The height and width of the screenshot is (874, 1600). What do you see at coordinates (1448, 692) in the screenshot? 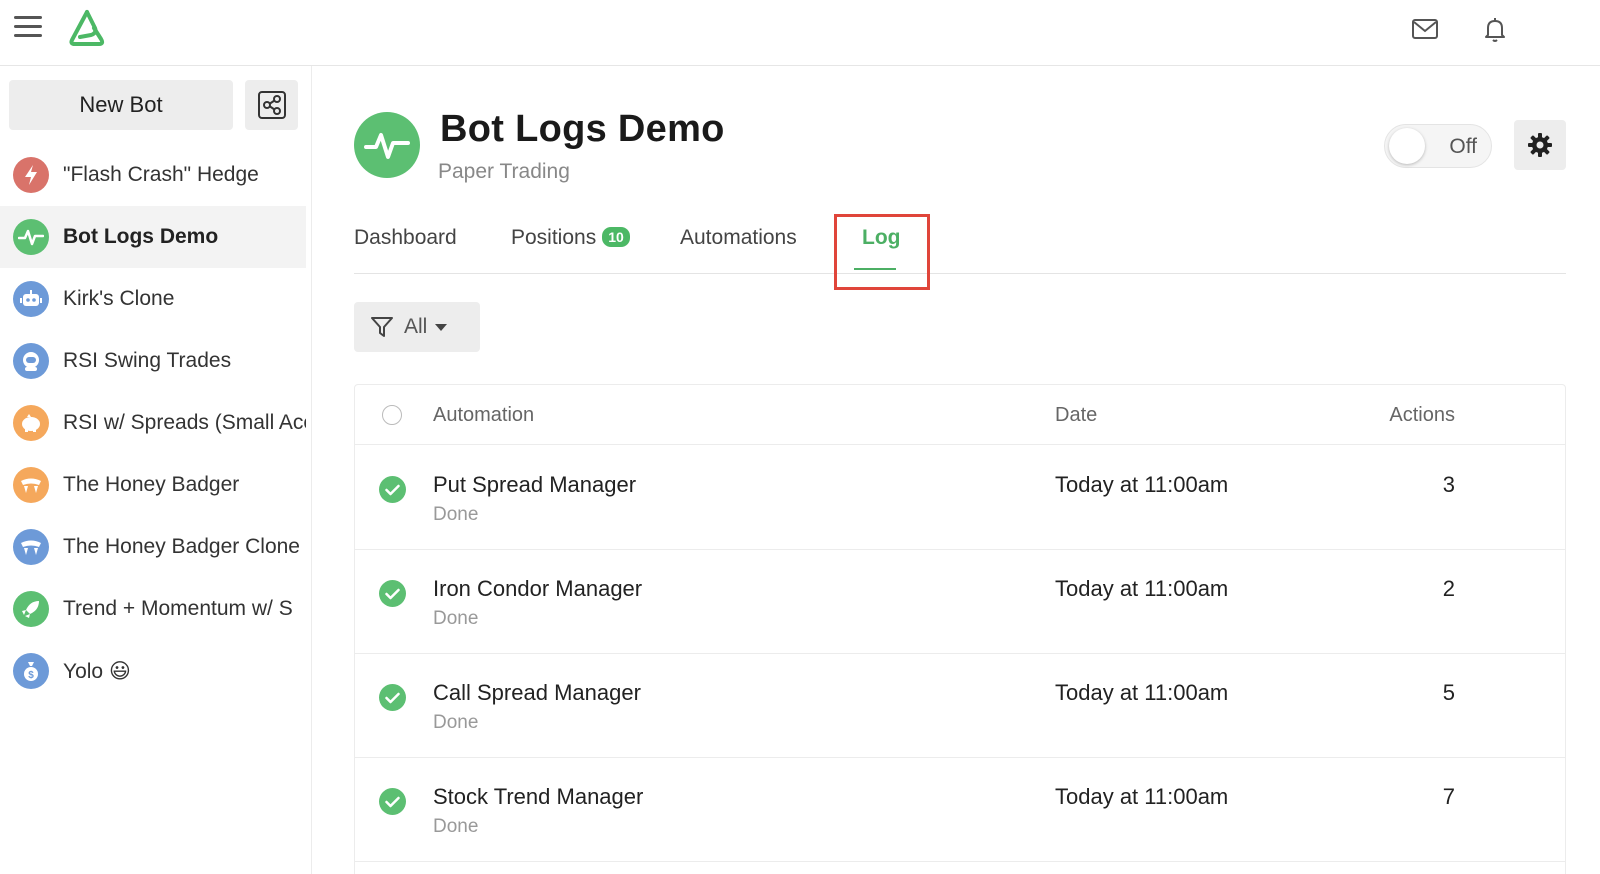
I see `automation-actions-count: 5` at bounding box center [1448, 692].